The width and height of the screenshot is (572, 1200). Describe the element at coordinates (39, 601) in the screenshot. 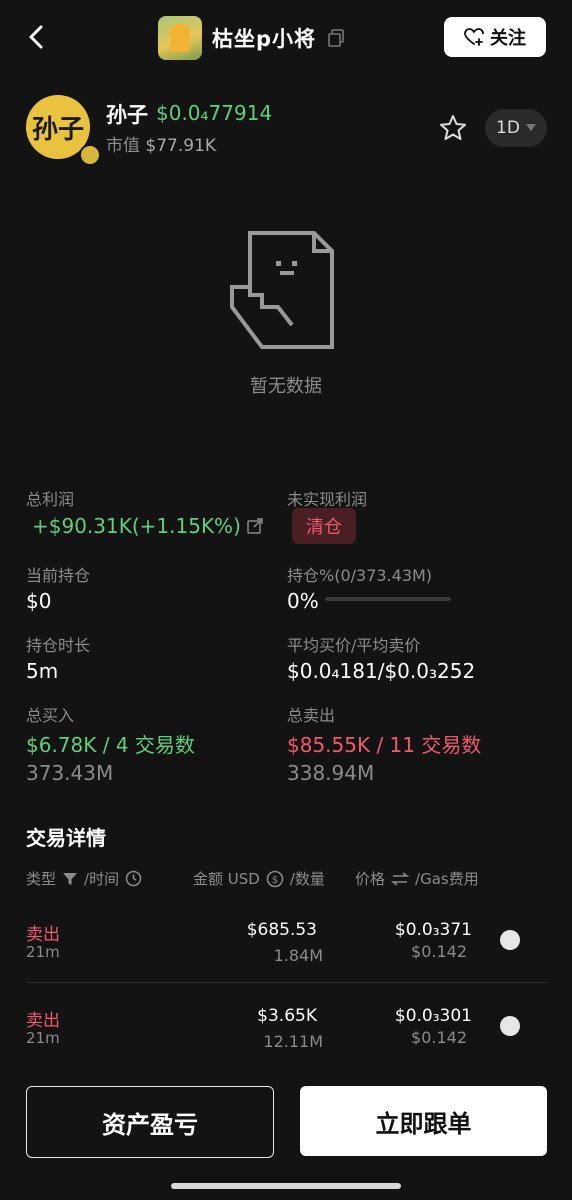

I see `position-value: $0` at that location.